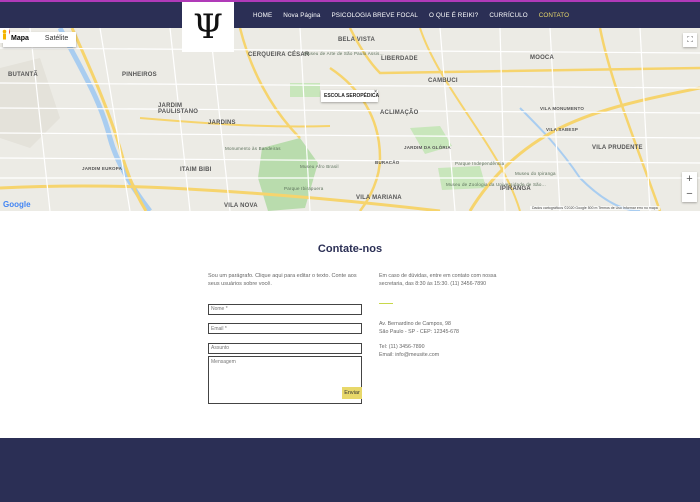 Image resolution: width=700 pixels, height=502 pixels. Describe the element at coordinates (196, 170) in the screenshot. I see `map-label-itaim-bibi: ITAIM BIBI` at that location.